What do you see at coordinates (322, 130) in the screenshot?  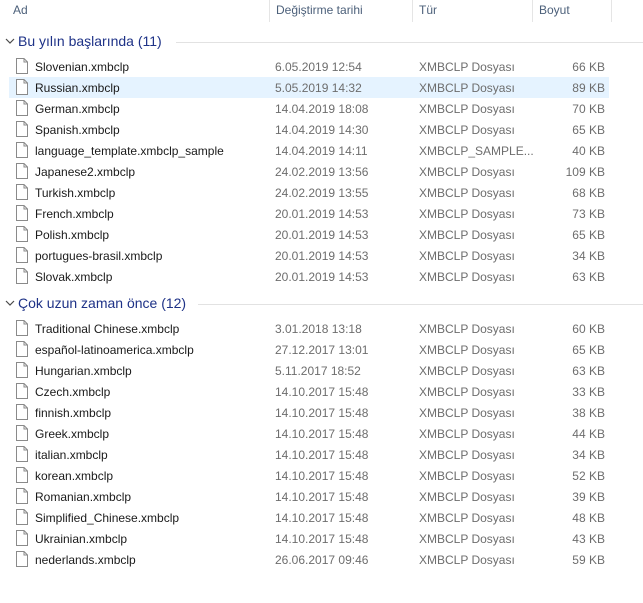 I see `file-date: 14.04.2019 14:30` at bounding box center [322, 130].